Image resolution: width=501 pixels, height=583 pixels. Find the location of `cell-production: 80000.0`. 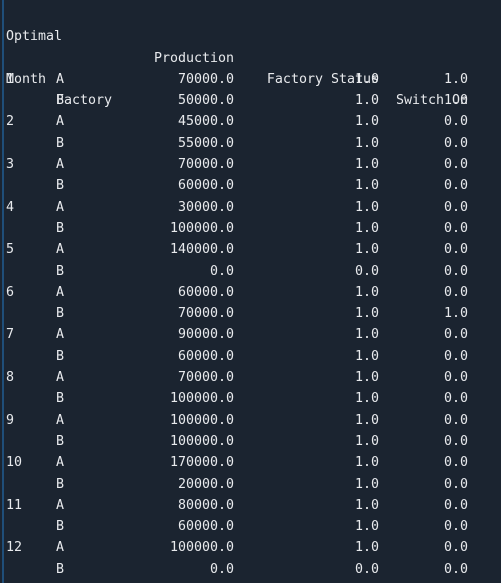

cell-production: 80000.0 is located at coordinates (205, 505).